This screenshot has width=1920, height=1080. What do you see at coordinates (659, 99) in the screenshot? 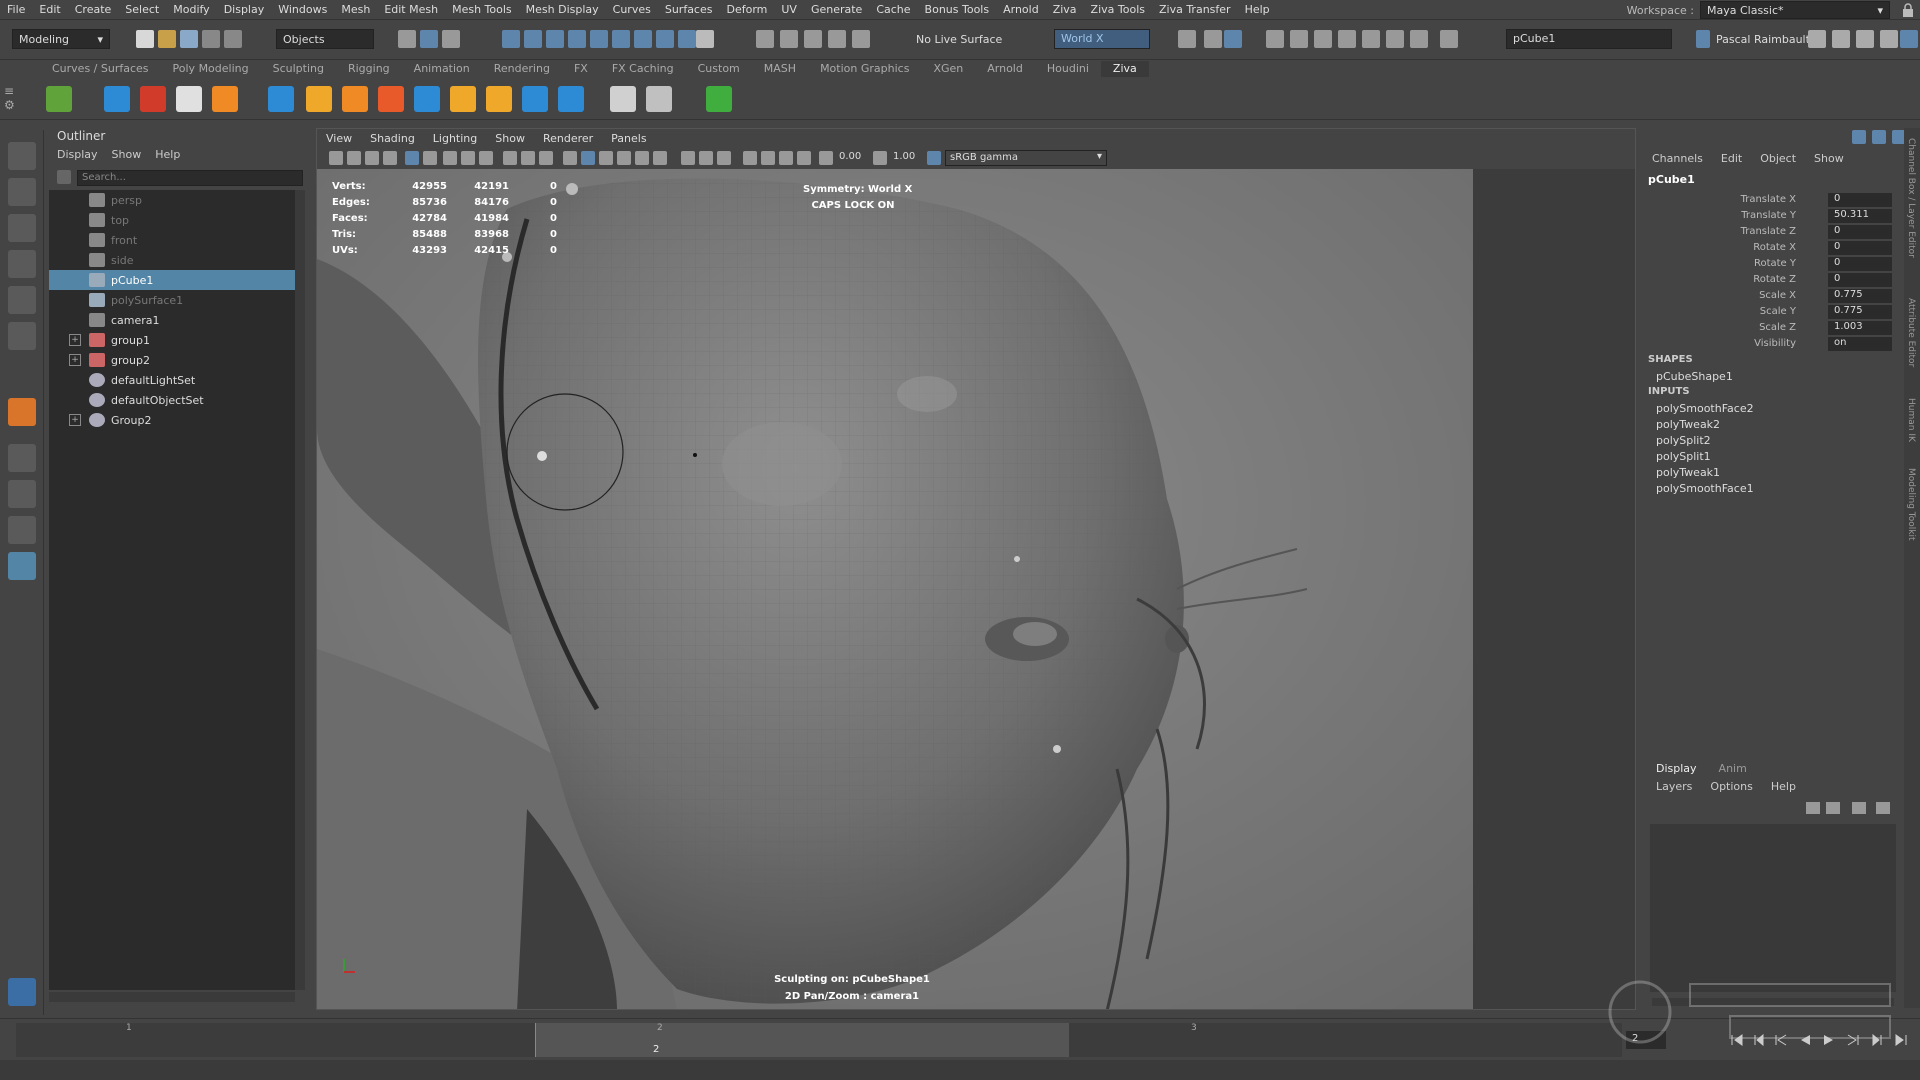
I see `ziva-tools-icon` at bounding box center [659, 99].